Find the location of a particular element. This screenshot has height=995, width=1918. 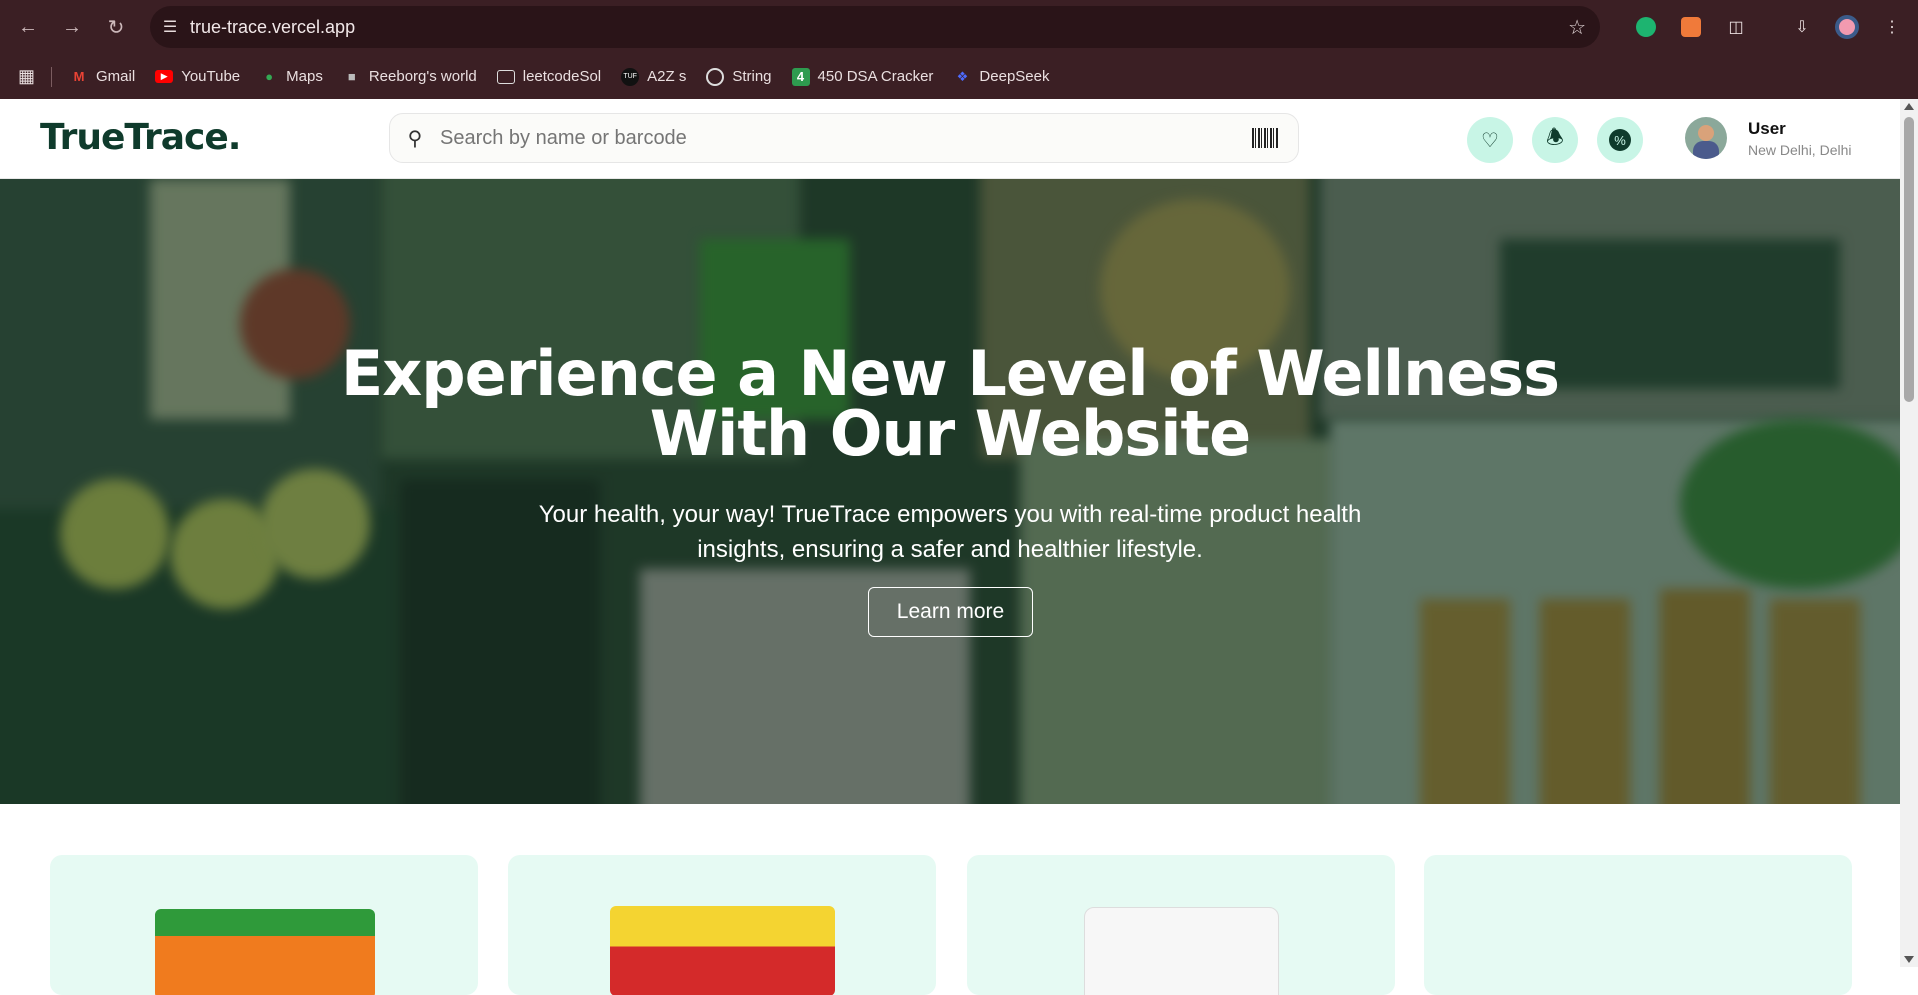

search-input is located at coordinates (830, 138).